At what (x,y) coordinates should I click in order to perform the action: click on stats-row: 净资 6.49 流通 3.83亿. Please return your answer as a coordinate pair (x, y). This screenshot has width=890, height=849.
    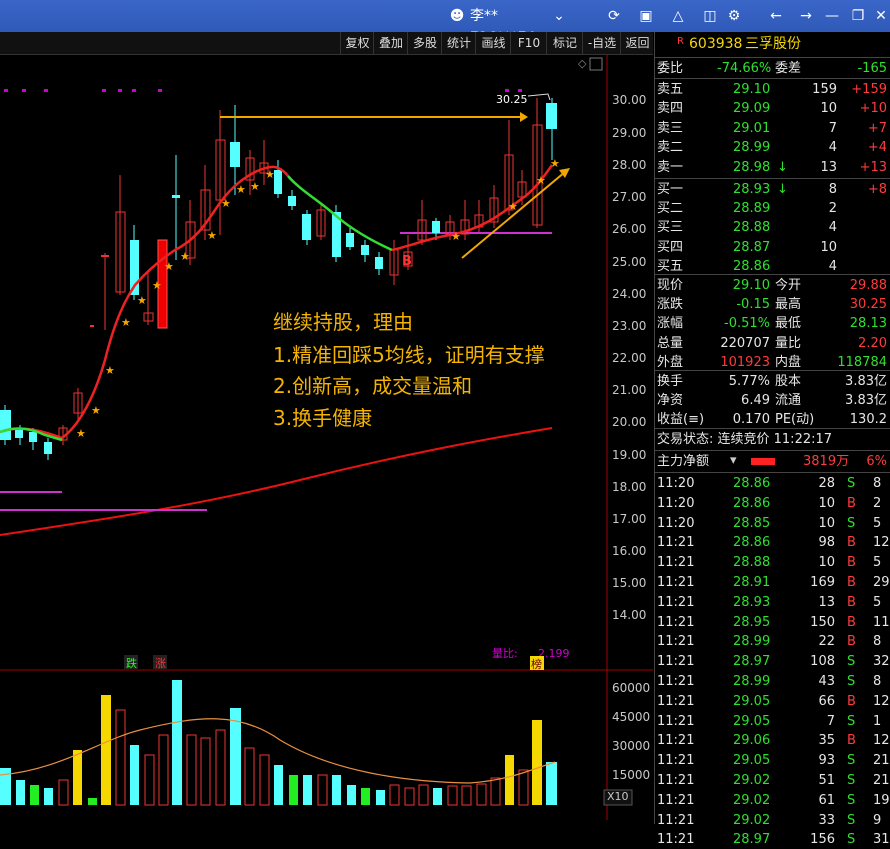
    Looking at the image, I should click on (772, 400).